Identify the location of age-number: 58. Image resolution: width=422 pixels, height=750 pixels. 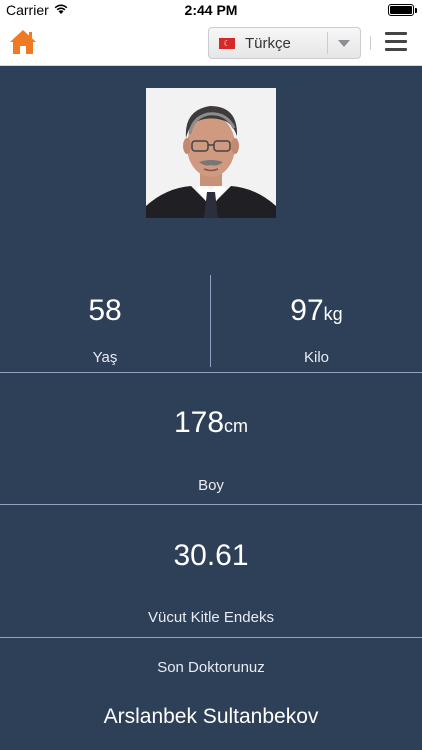
(105, 310).